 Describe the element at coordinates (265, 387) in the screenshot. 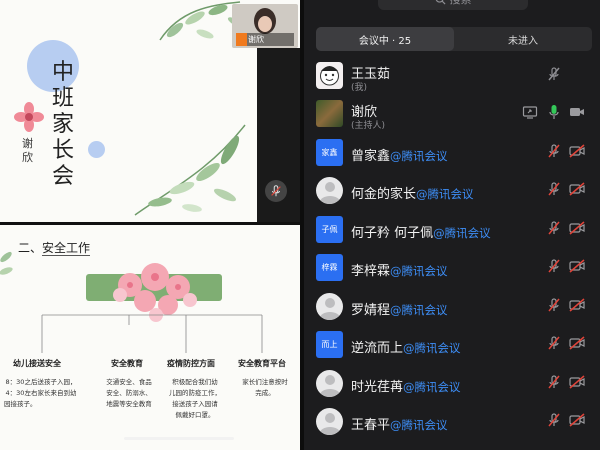

I see `column-body: 家长们注意按时 完成。` at that location.